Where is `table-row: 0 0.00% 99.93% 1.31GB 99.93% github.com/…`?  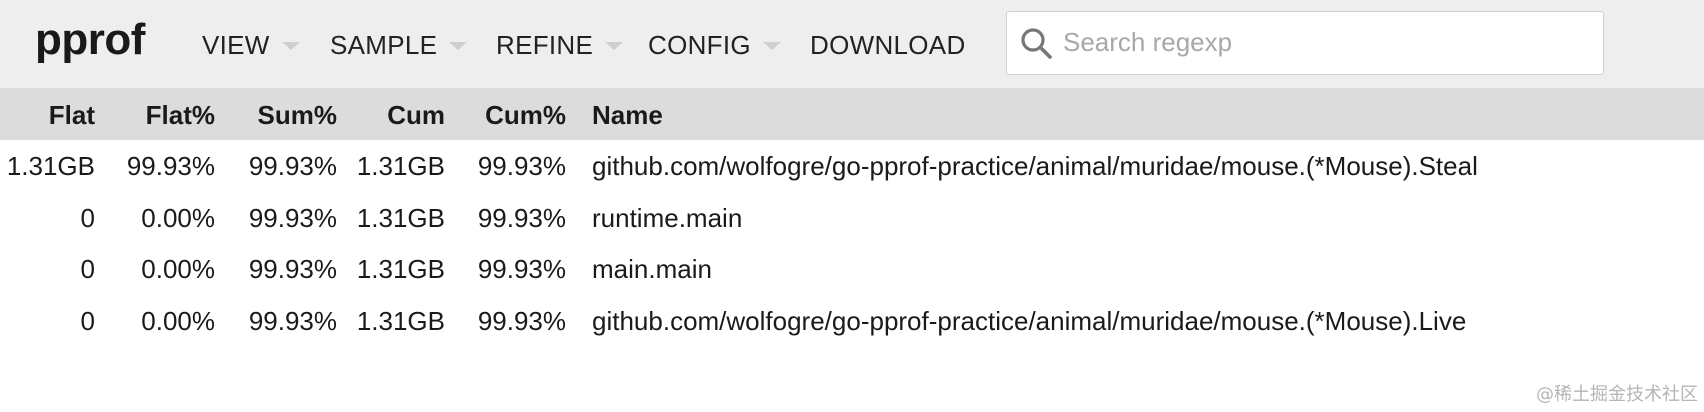 table-row: 0 0.00% 99.93% 1.31GB 99.93% github.com/… is located at coordinates (852, 321).